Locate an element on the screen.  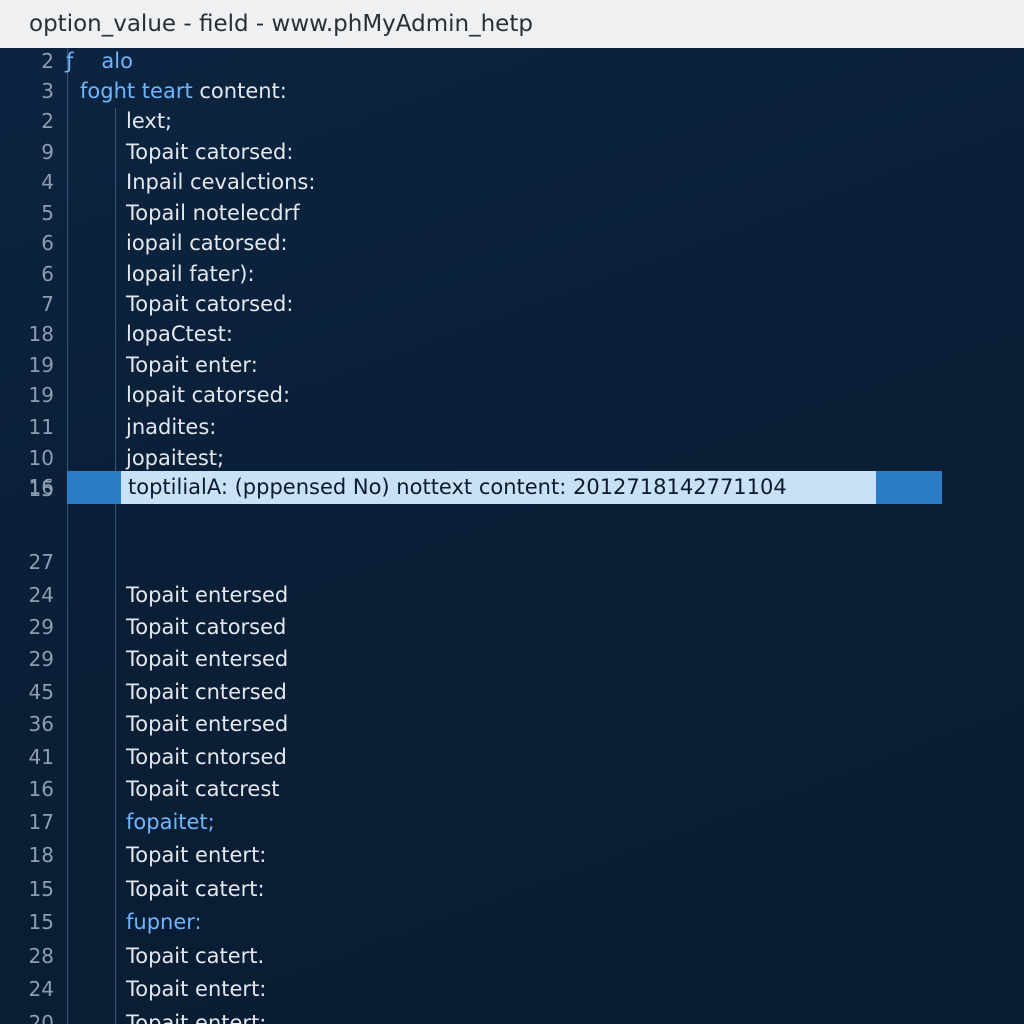
code-line: 2 ƒ alo is located at coordinates (512, 62).